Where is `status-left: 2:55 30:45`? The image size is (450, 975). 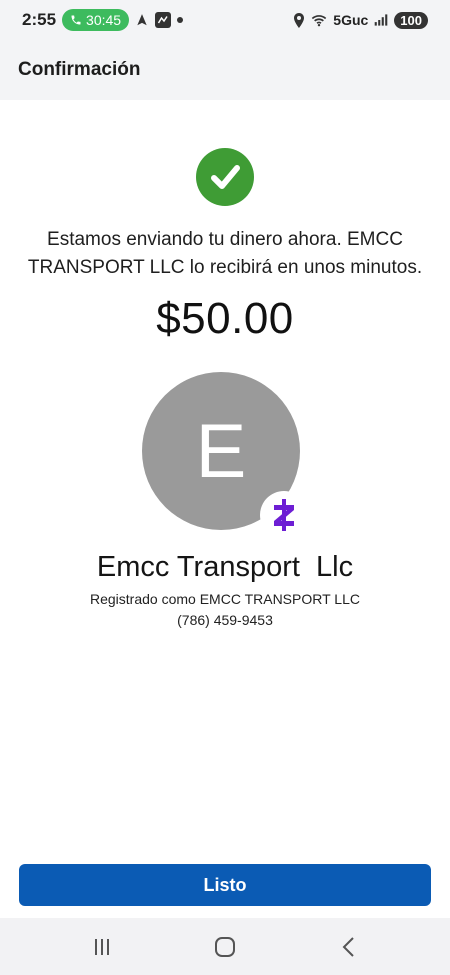
status-left: 2:55 30:45 is located at coordinates (103, 20).